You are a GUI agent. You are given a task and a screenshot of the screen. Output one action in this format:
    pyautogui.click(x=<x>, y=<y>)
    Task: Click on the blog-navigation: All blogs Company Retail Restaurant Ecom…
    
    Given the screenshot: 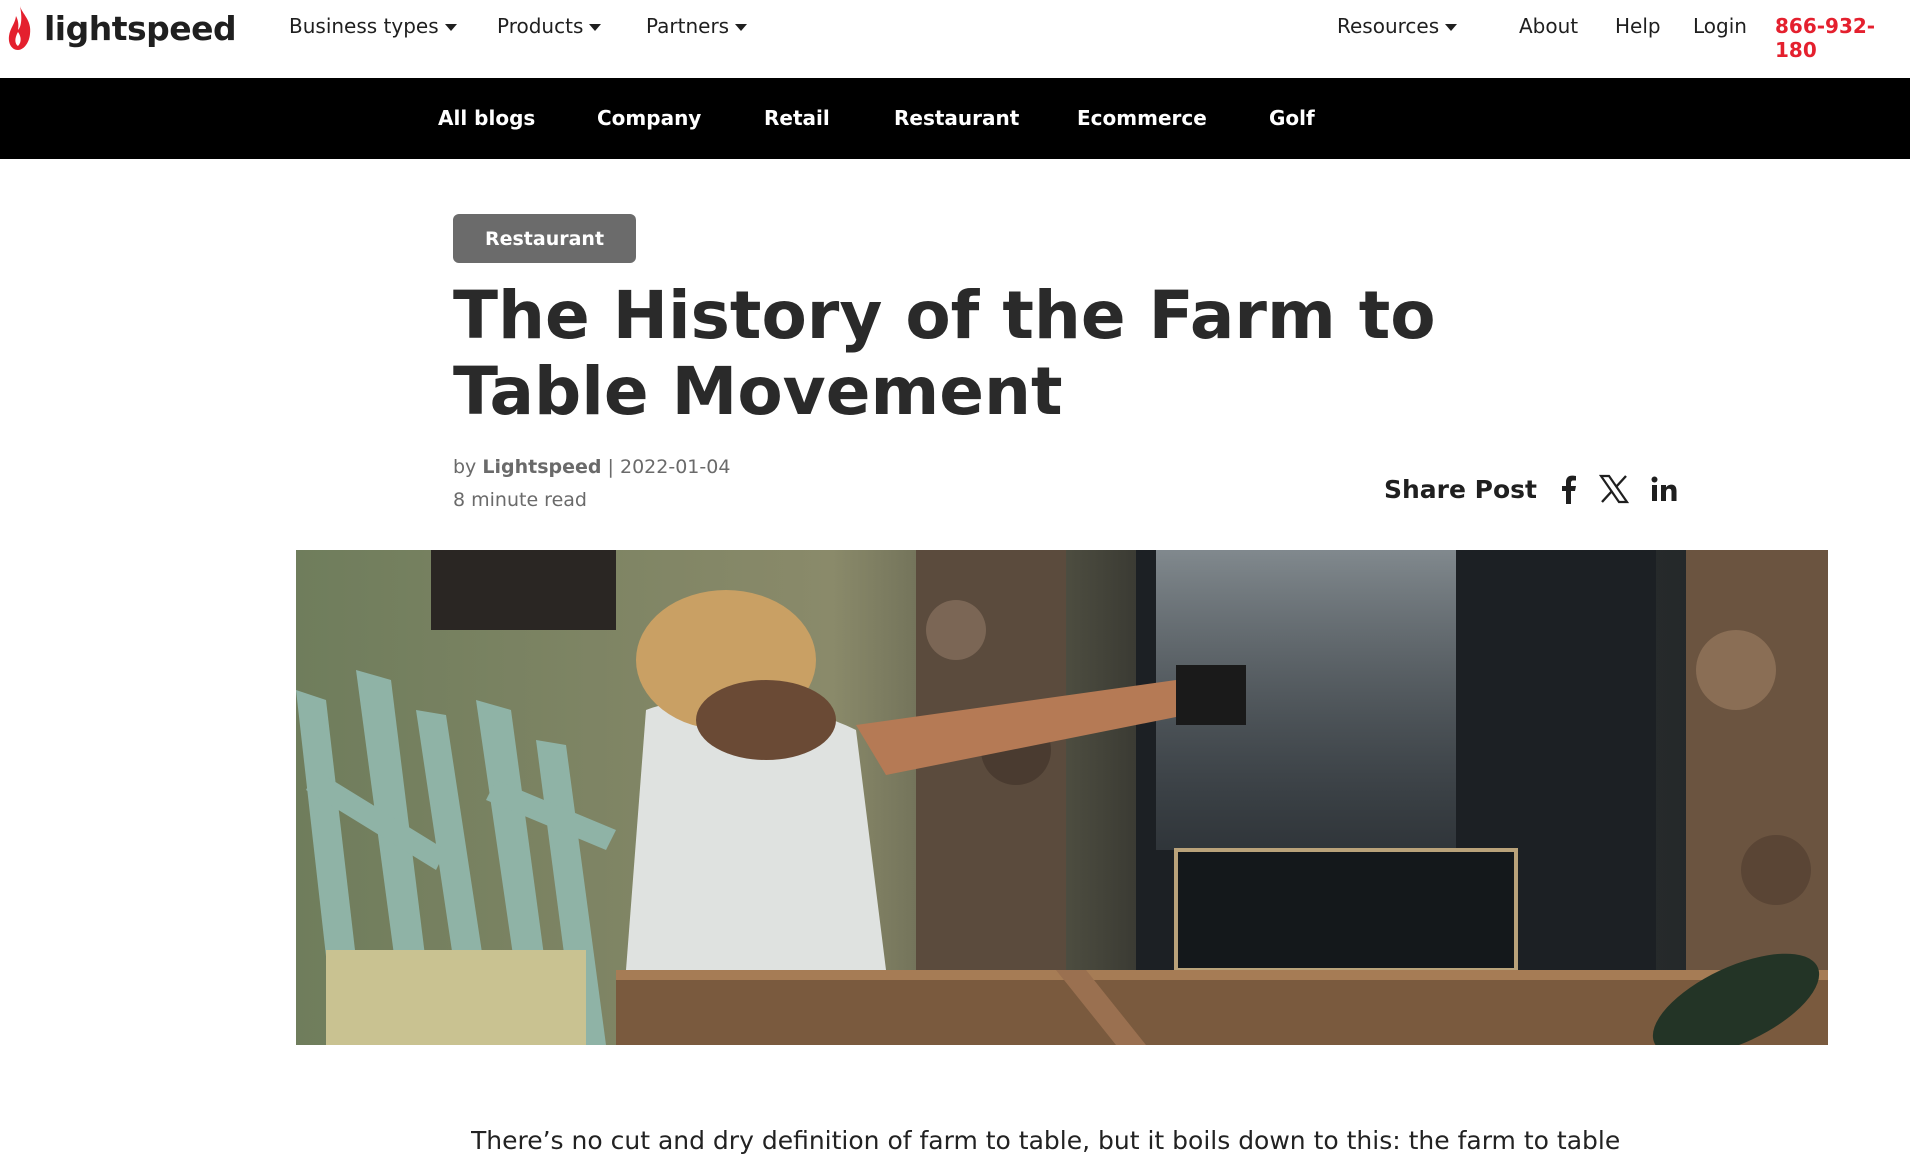 What is the action you would take?
    pyautogui.click(x=955, y=118)
    